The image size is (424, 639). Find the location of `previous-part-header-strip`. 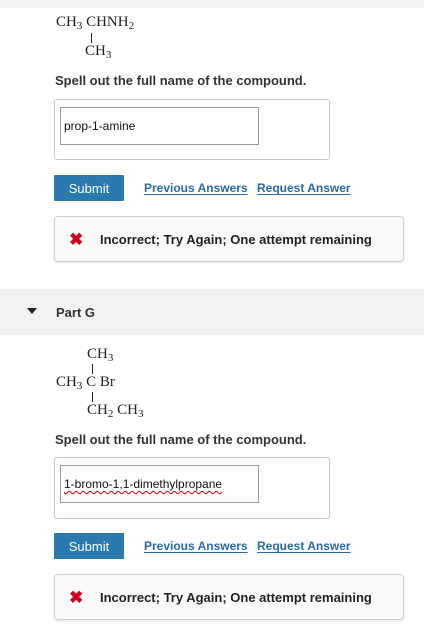

previous-part-header-strip is located at coordinates (212, 4).